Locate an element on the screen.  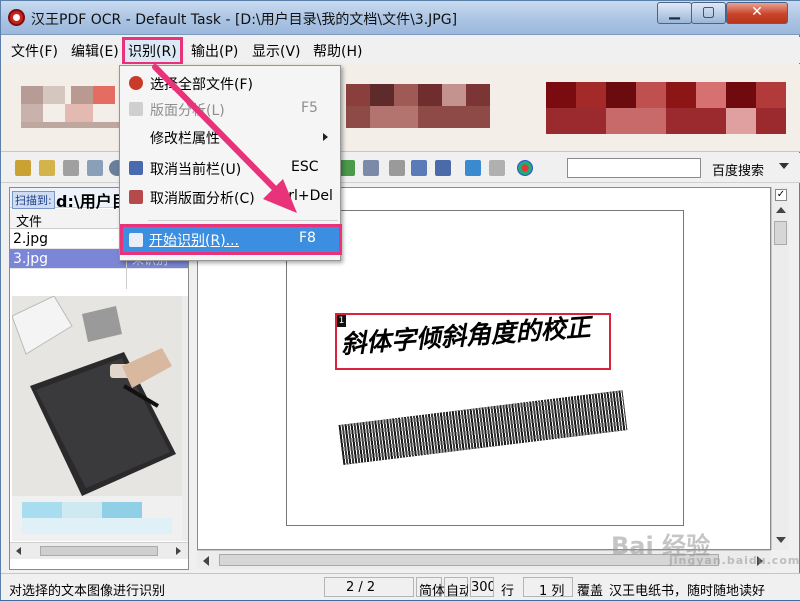
select-all-icon is located at coordinates (136, 83).